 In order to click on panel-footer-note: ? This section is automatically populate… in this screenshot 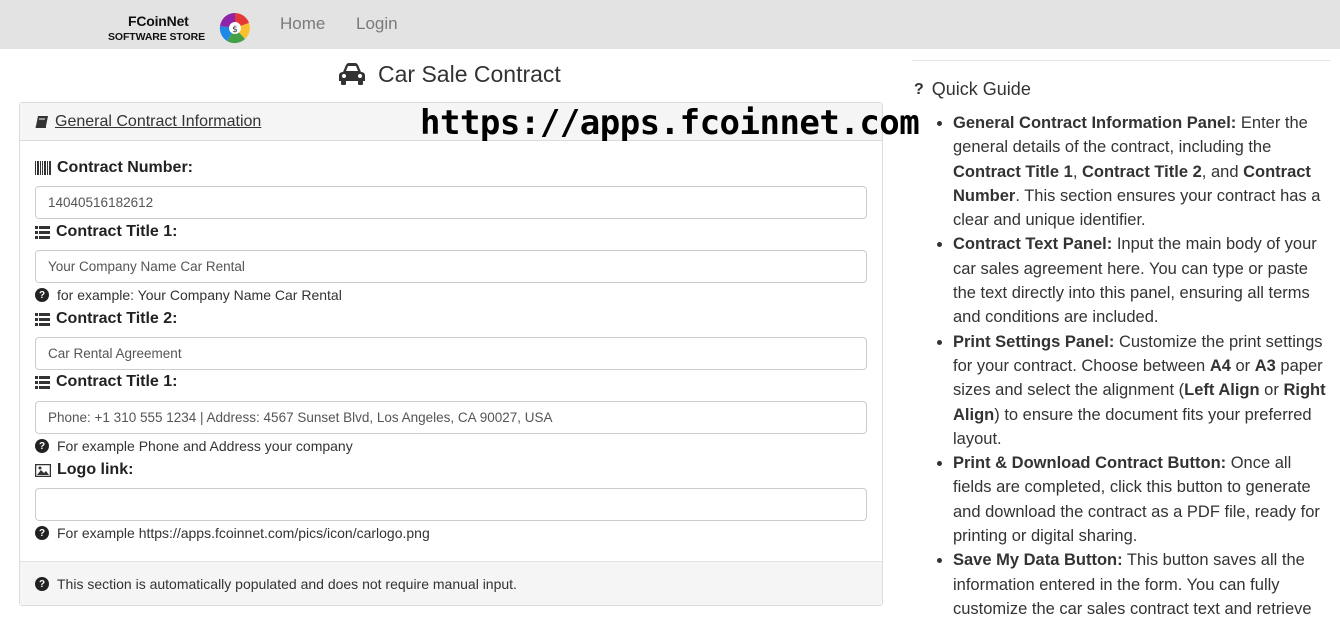, I will do `click(276, 584)`.